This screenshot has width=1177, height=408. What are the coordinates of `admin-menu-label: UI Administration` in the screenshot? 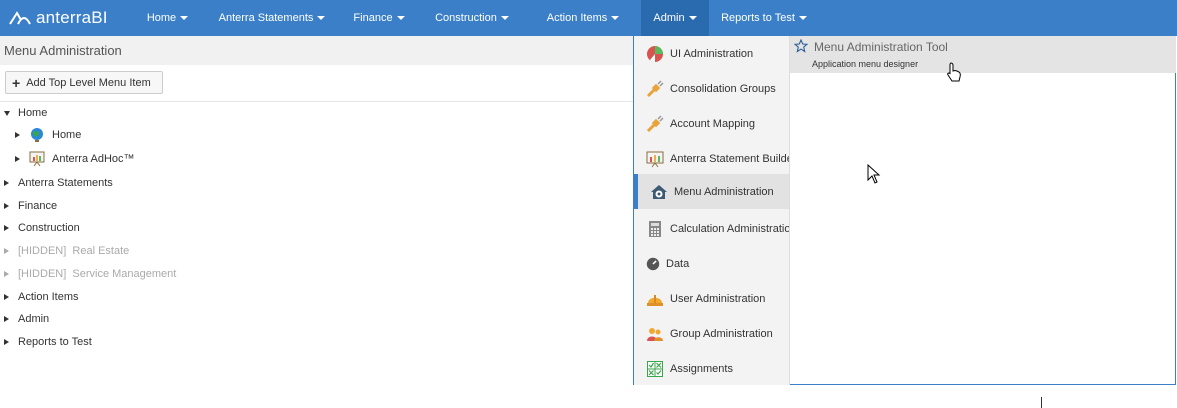 It's located at (712, 53).